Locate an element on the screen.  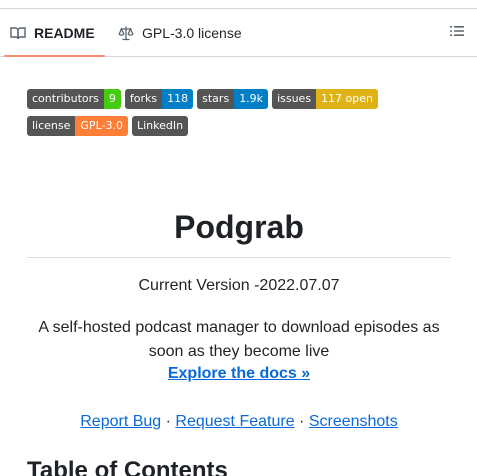
page-title: Podgrab is located at coordinates (239, 227).